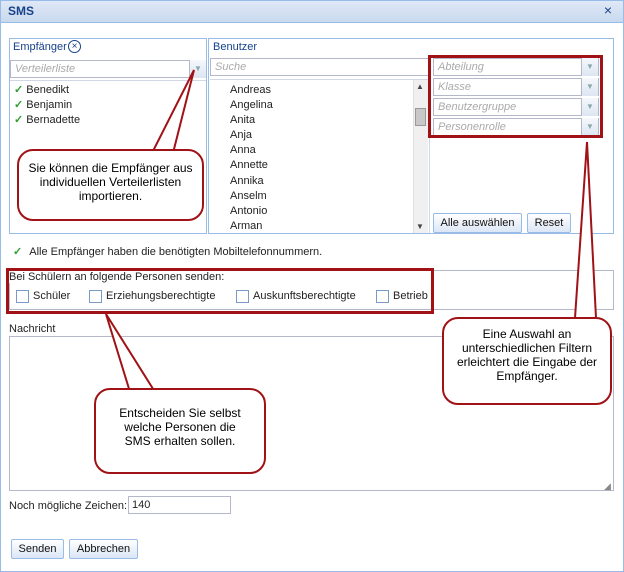  What do you see at coordinates (131, 353) in the screenshot?
I see `persons-arrow` at bounding box center [131, 353].